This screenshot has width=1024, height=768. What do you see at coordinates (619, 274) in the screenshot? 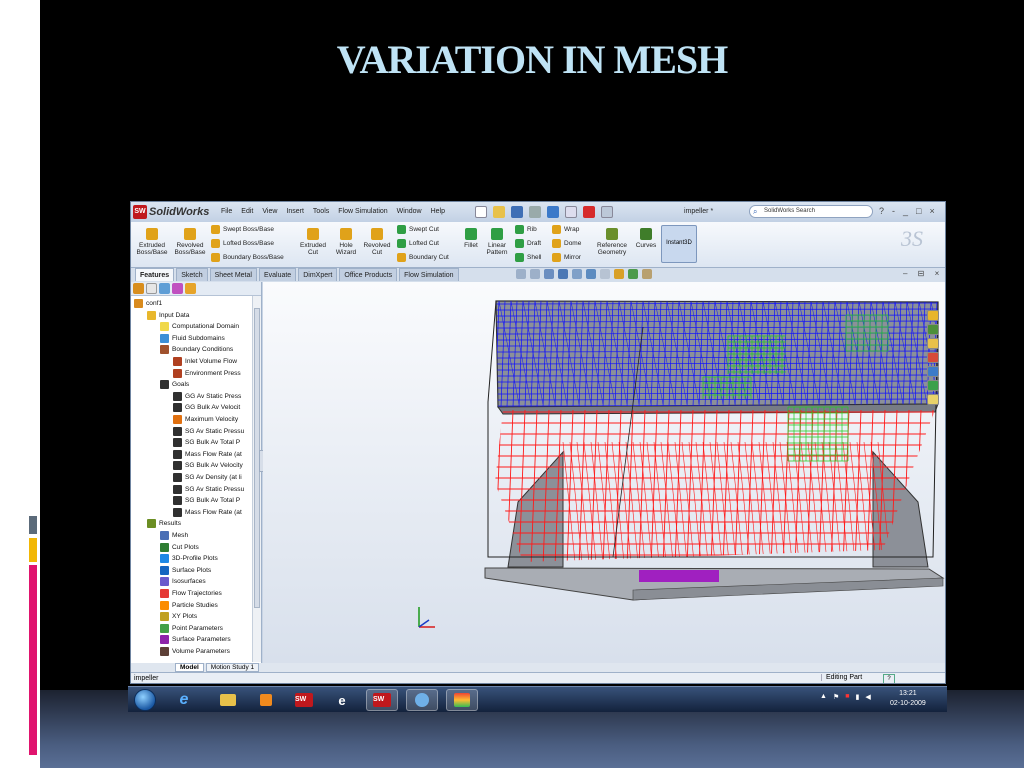
I see `edit-appearance-icon` at bounding box center [619, 274].